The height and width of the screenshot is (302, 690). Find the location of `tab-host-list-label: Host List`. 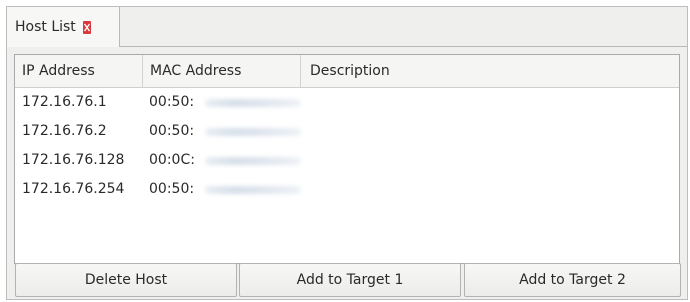

tab-host-list-label: Host List is located at coordinates (45, 27).